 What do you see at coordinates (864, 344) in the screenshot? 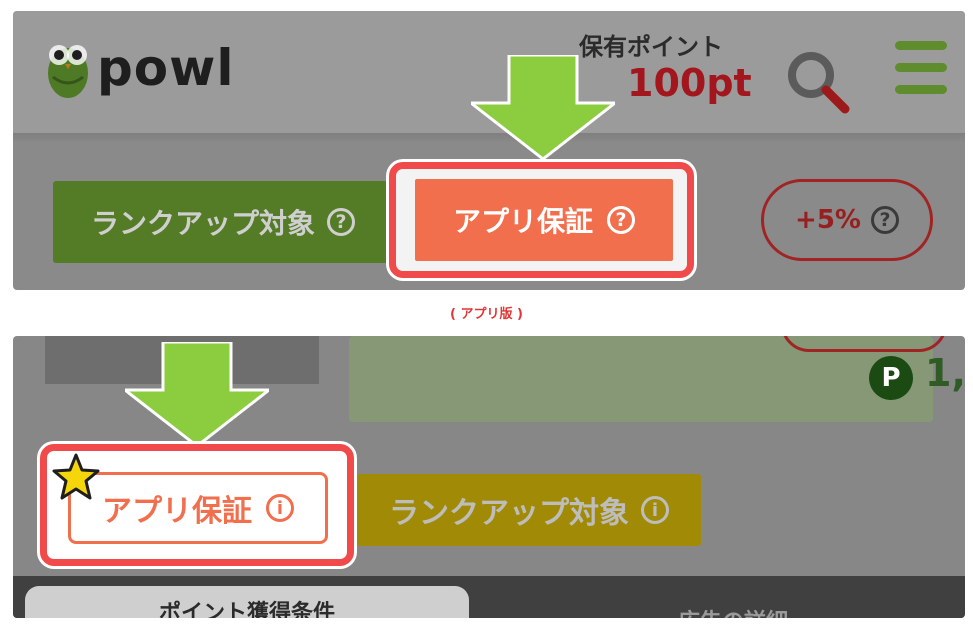
I see `bonus-tag-partial` at bounding box center [864, 344].